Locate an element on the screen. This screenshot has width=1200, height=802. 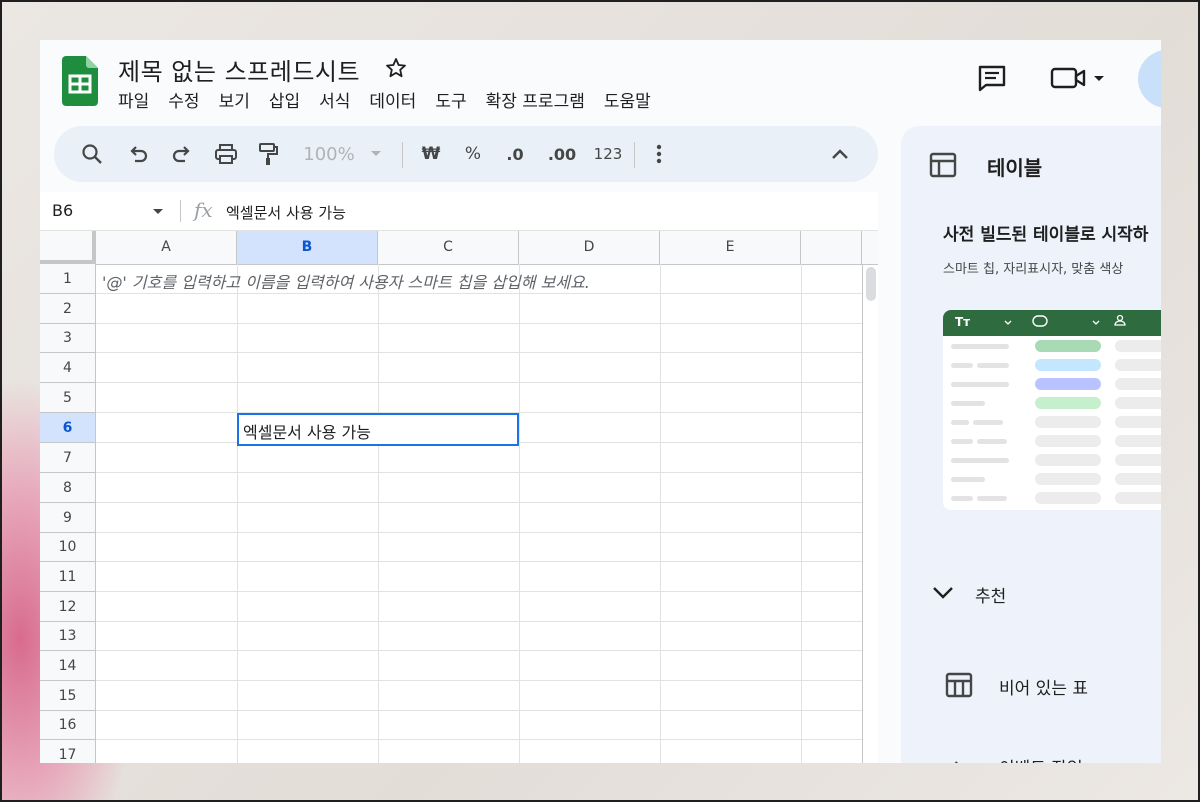
row-header-13: 13 is located at coordinates (68, 636).